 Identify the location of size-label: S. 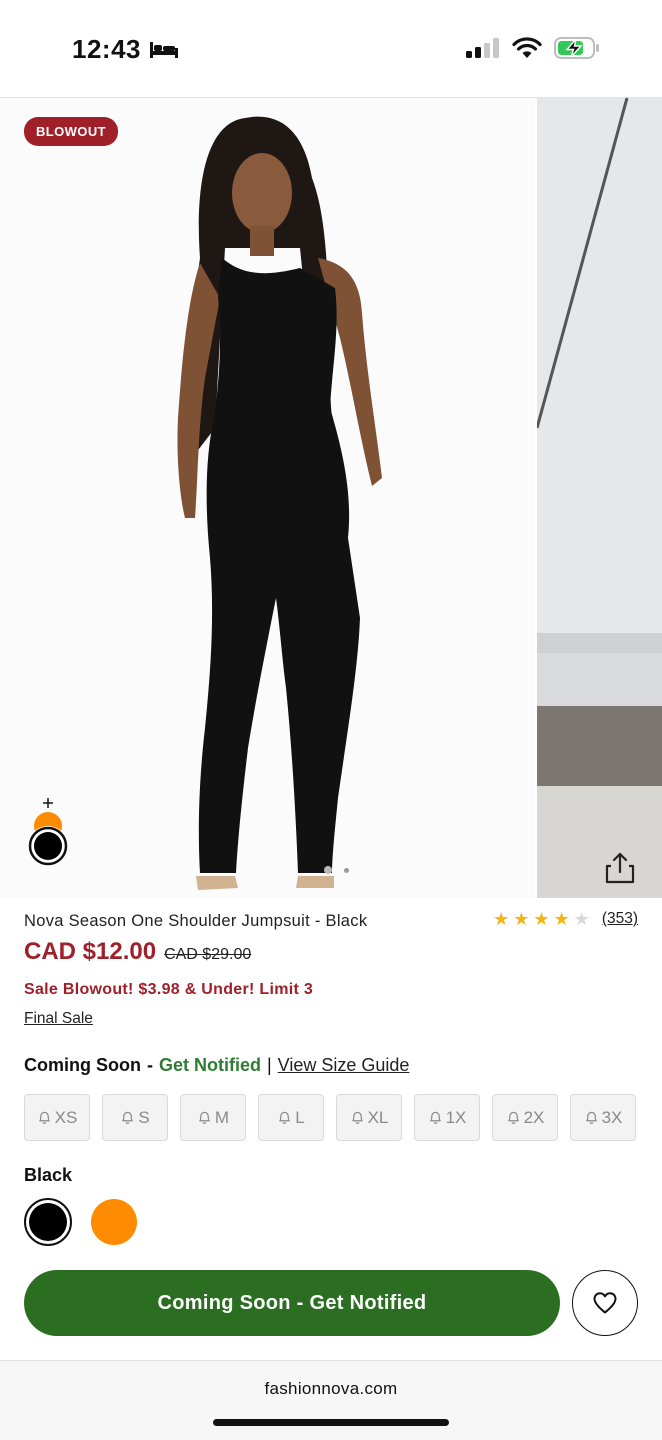
(144, 1117).